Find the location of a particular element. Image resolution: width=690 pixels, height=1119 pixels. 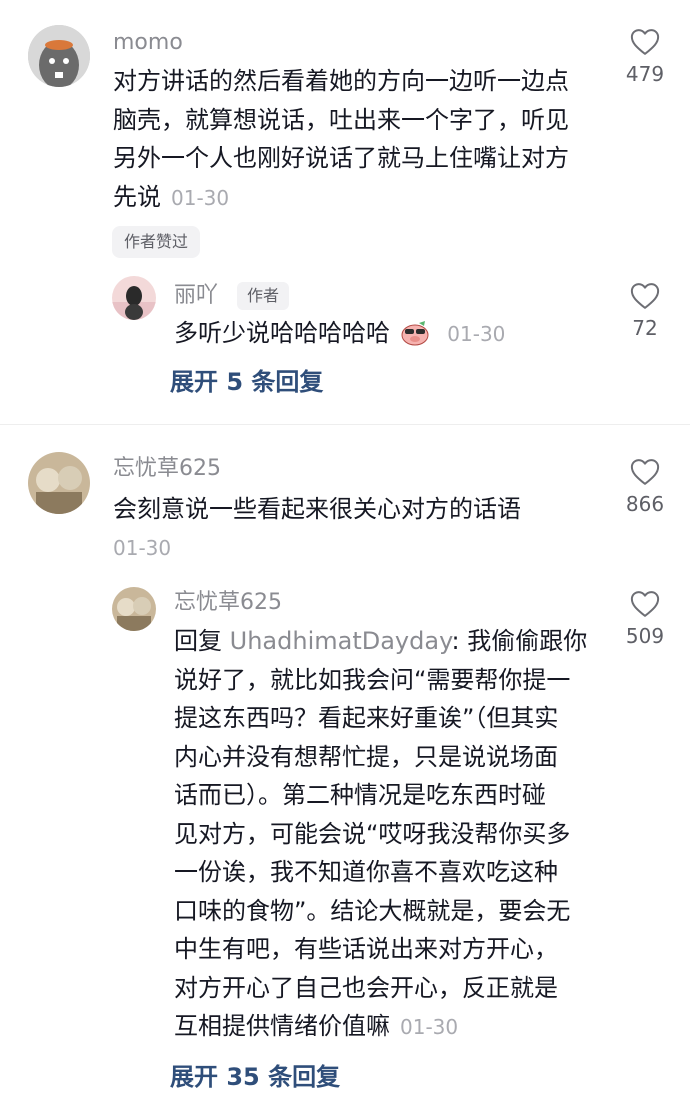

comment-text-line: 对方讲话的然后看着她的方向一边听一边点 is located at coordinates (341, 81).